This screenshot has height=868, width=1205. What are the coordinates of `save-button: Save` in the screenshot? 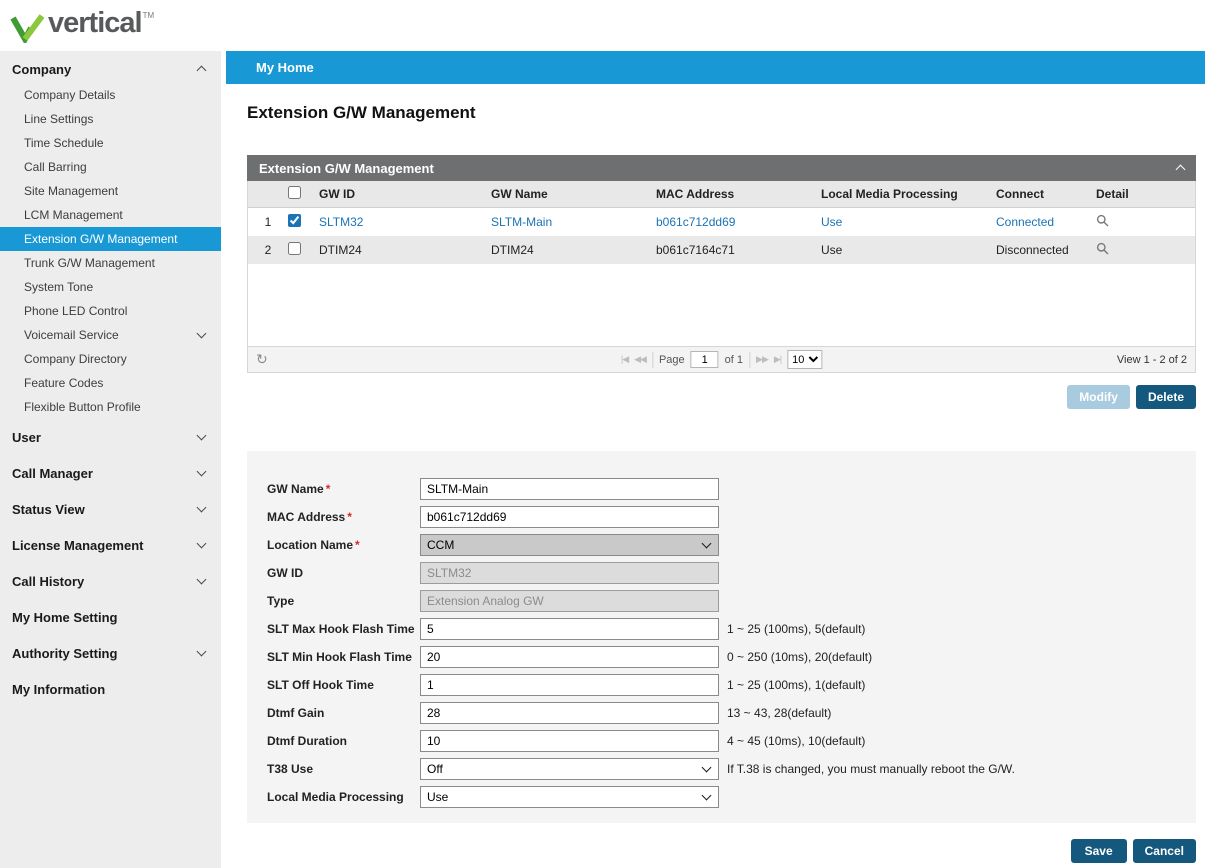 It's located at (1098, 851).